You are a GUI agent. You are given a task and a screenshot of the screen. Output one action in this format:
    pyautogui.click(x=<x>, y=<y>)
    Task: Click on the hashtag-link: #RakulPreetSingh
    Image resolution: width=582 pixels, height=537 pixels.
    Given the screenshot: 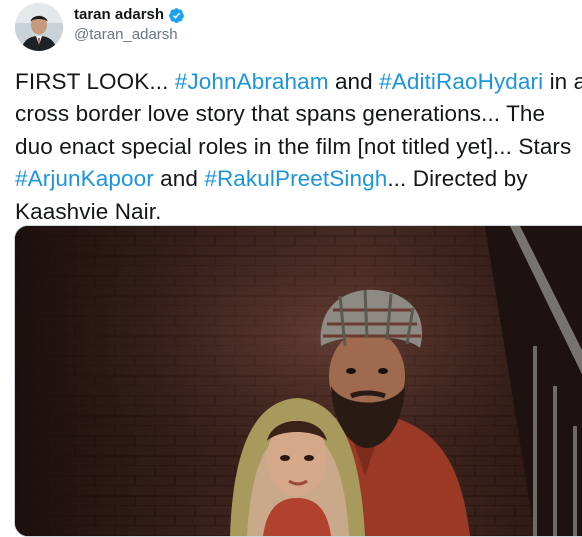 What is the action you would take?
    pyautogui.click(x=295, y=178)
    